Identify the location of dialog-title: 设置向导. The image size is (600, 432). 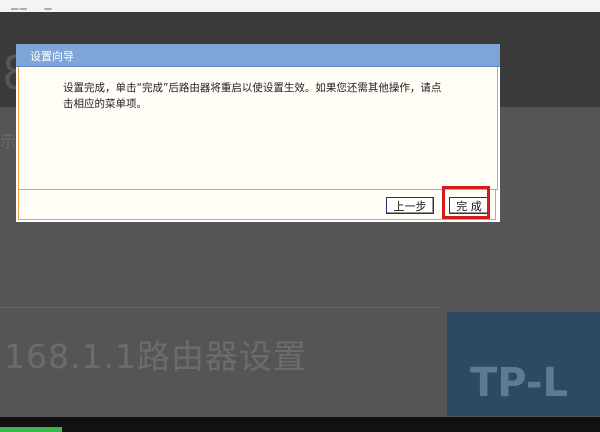
(52, 56).